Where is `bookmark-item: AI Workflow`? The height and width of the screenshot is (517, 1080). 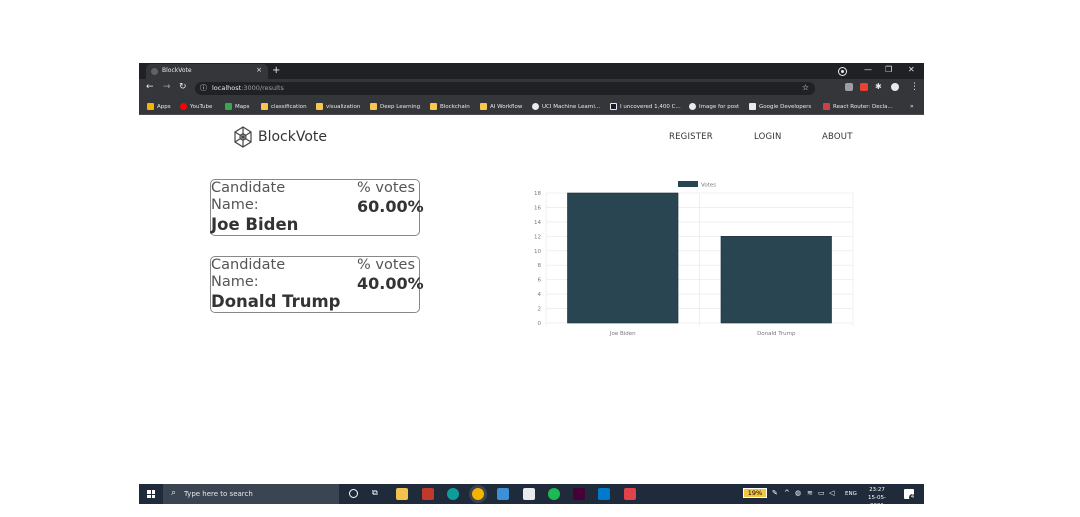
bookmark-item: AI Workflow is located at coordinates (501, 106).